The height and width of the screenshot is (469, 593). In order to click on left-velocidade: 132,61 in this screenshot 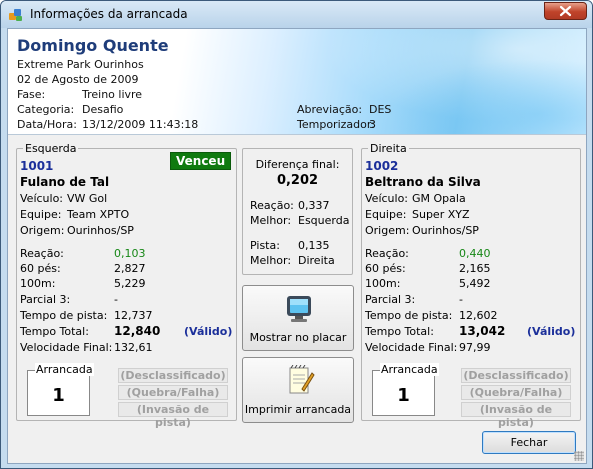, I will do `click(133, 347)`.